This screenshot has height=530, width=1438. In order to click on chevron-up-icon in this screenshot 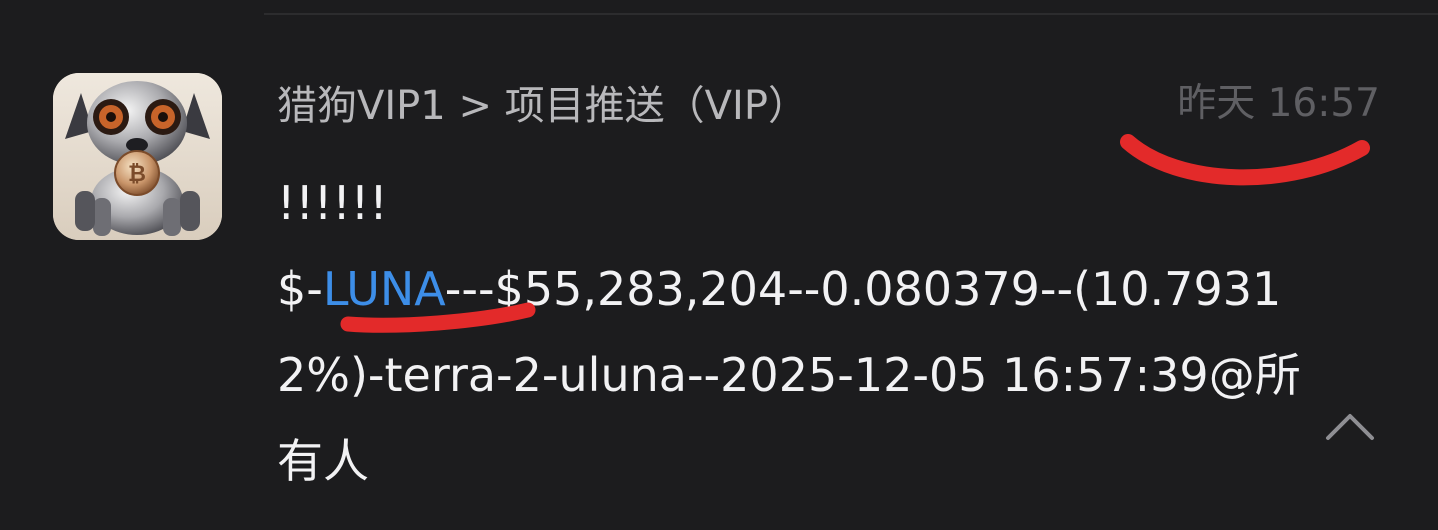, I will do `click(1350, 426)`.